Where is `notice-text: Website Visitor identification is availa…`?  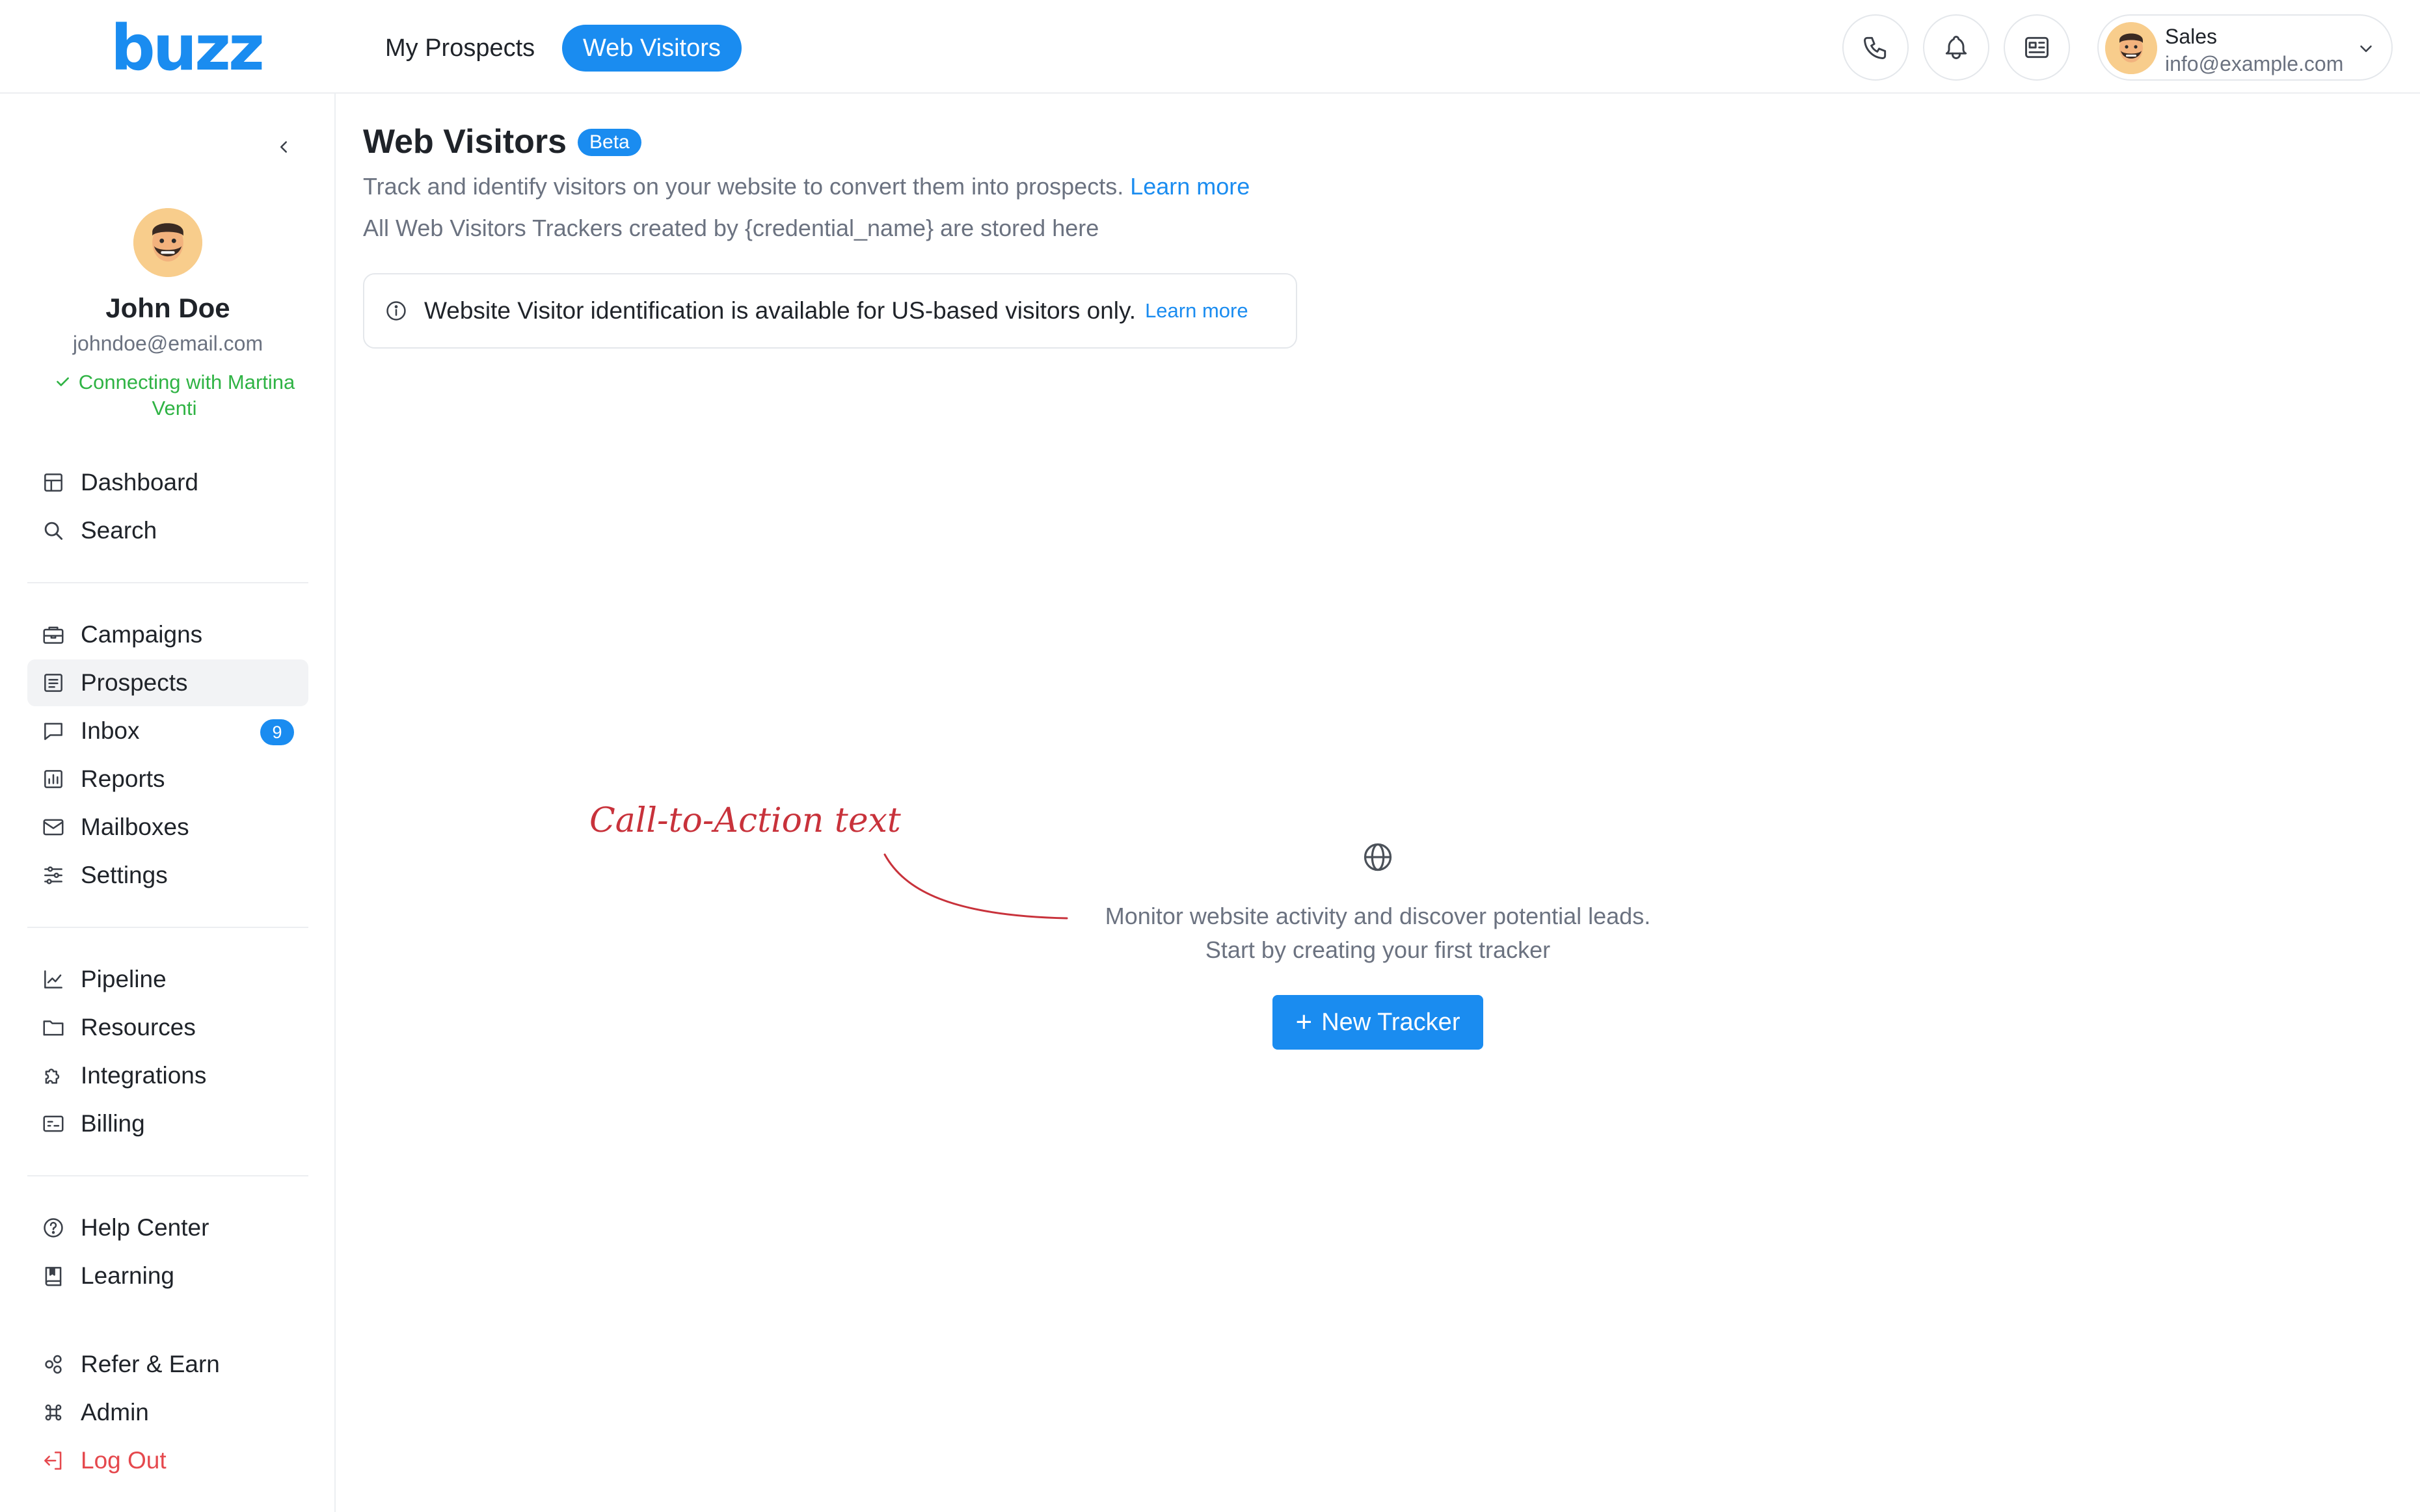
notice-text: Website Visitor identification is availa… is located at coordinates (780, 310).